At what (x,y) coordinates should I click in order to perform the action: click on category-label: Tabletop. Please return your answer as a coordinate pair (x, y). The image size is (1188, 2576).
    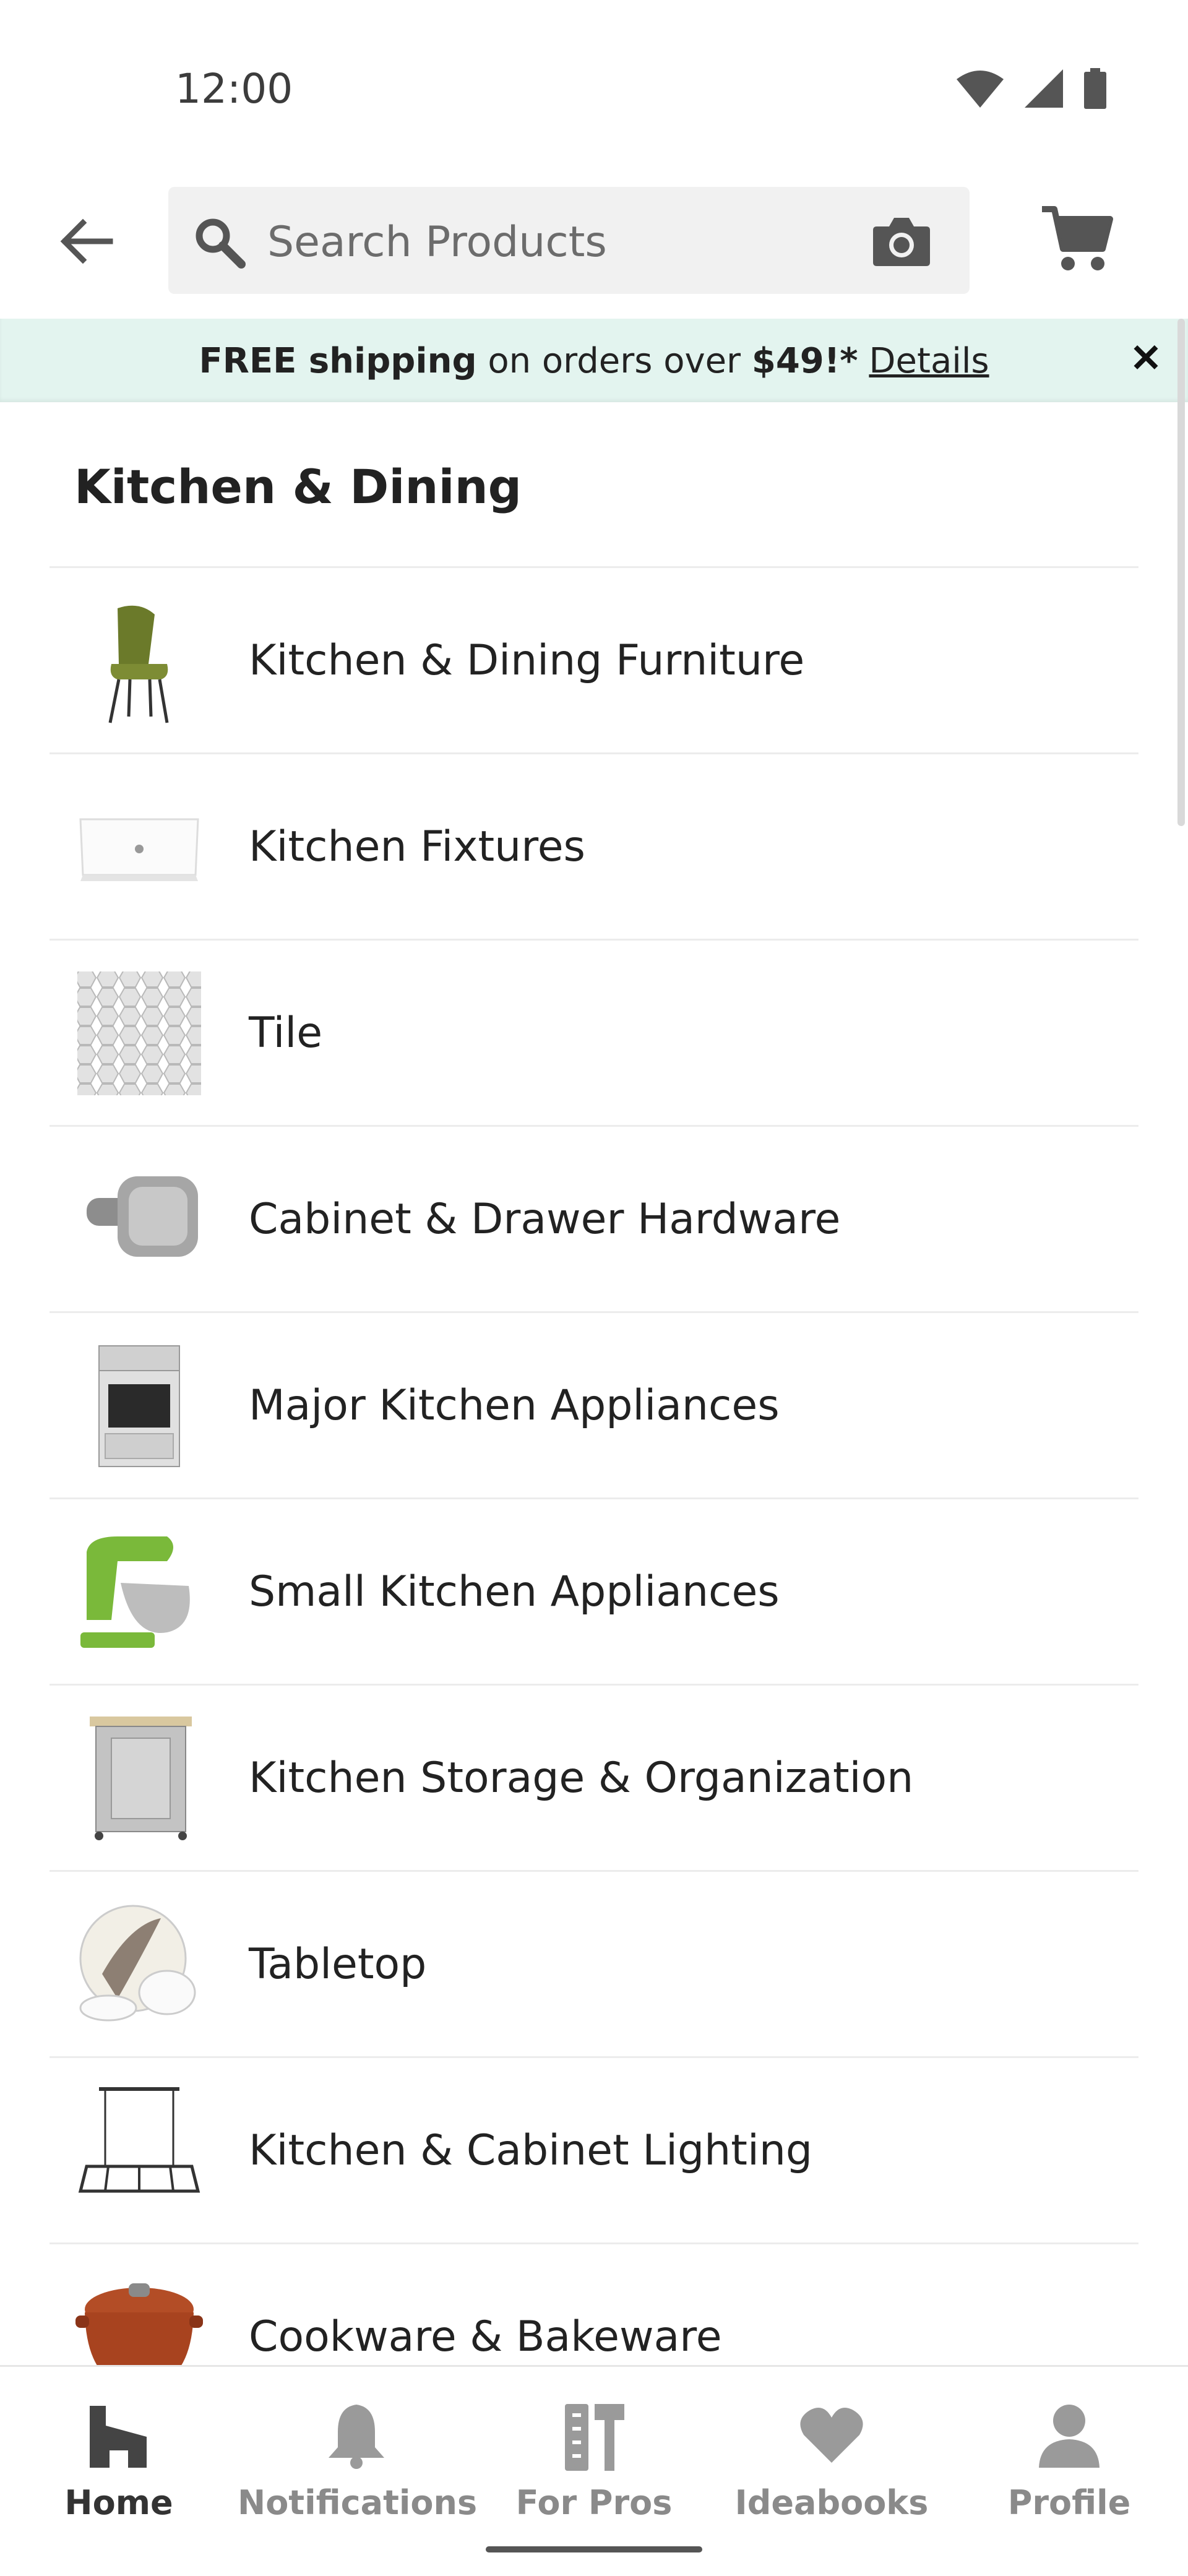
    Looking at the image, I should click on (338, 1964).